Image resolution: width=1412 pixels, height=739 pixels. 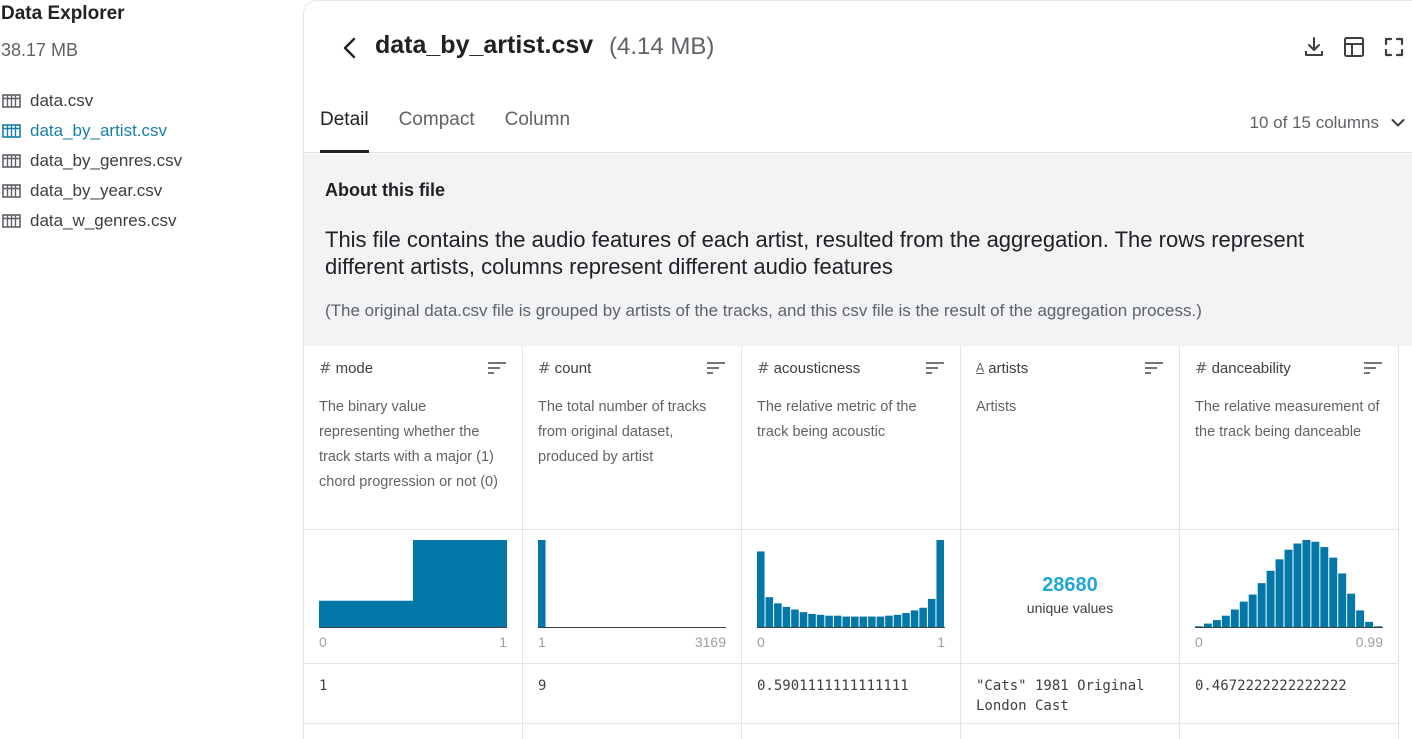 I want to click on table-view-icon, so click(x=1354, y=47).